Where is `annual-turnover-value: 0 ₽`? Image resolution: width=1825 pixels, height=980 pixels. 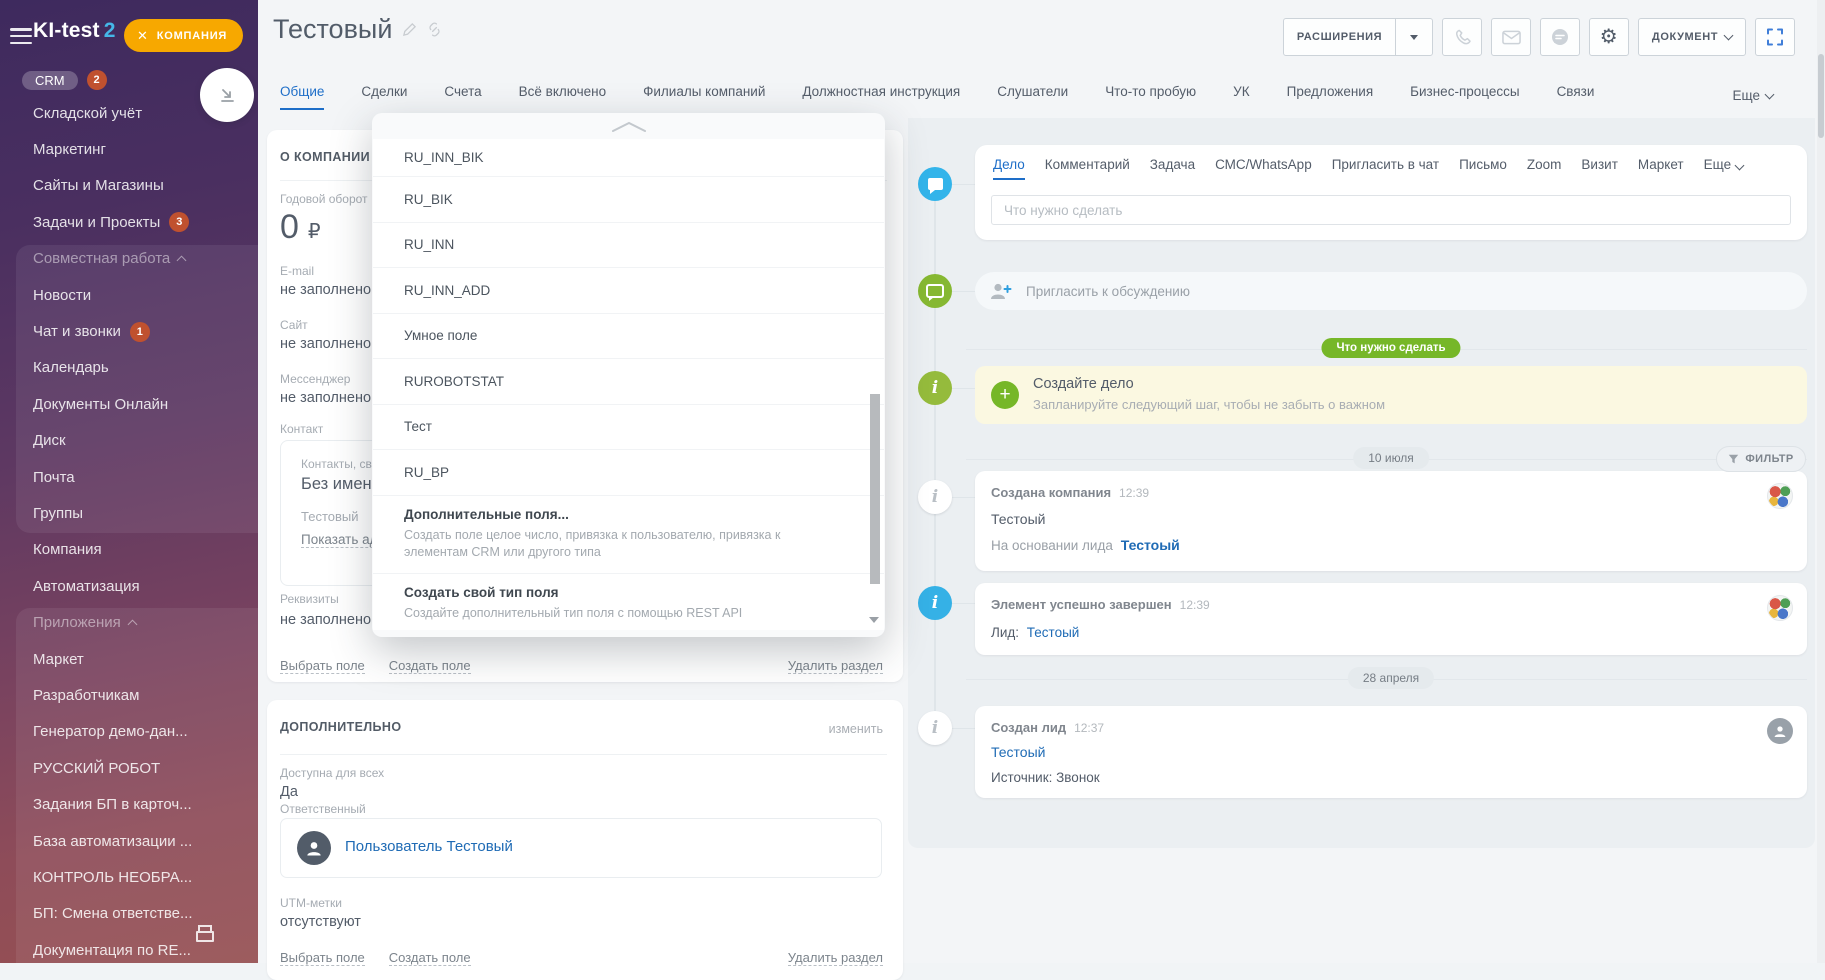
annual-turnover-value: 0 ₽ is located at coordinates (300, 227).